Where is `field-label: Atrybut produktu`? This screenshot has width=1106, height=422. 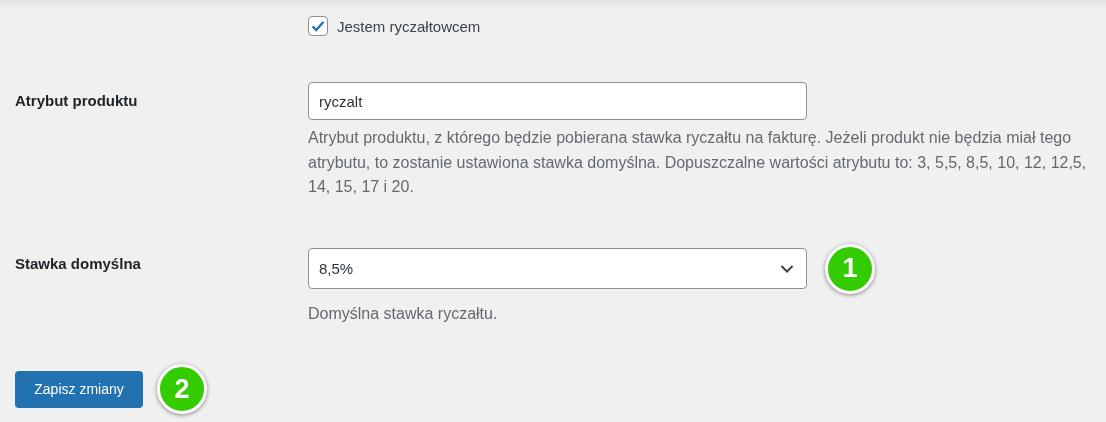
field-label: Atrybut produktu is located at coordinates (77, 101).